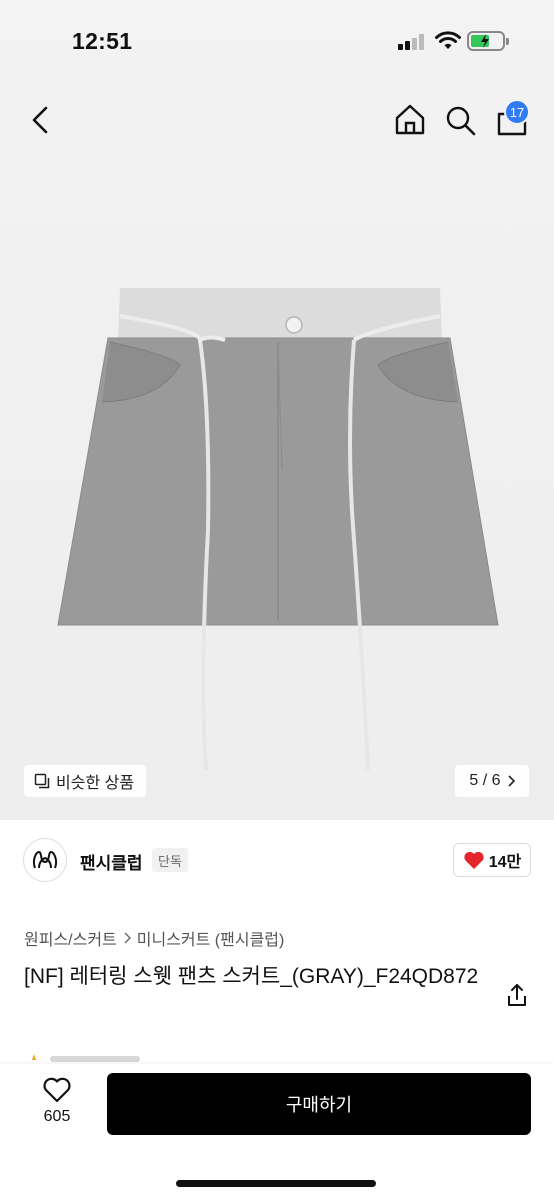  Describe the element at coordinates (70, 938) in the screenshot. I see `breadcrumb-category: 원피스/스커트` at that location.